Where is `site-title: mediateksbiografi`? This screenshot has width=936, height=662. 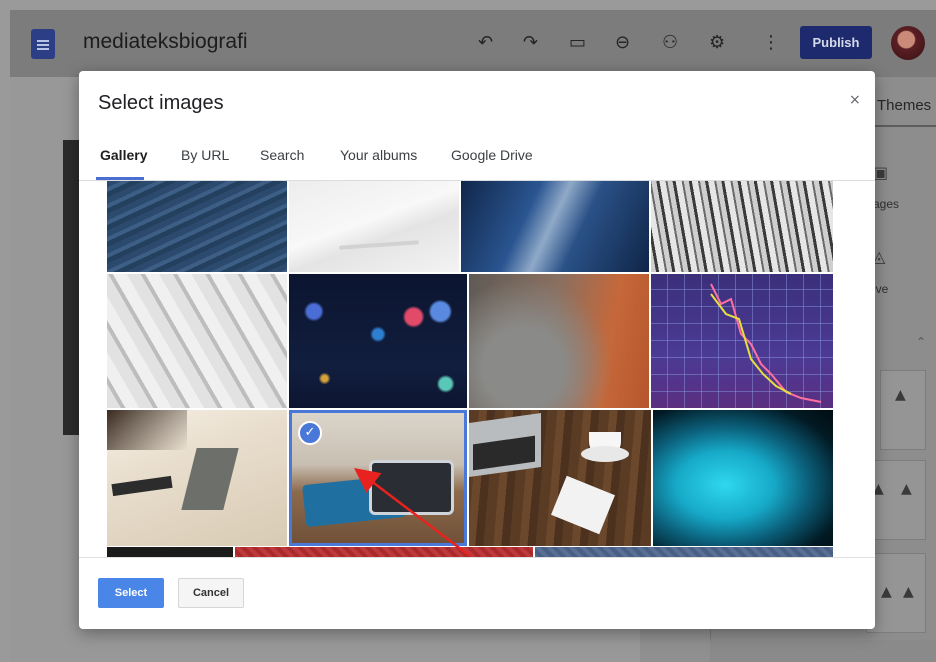 site-title: mediateksbiografi is located at coordinates (165, 42).